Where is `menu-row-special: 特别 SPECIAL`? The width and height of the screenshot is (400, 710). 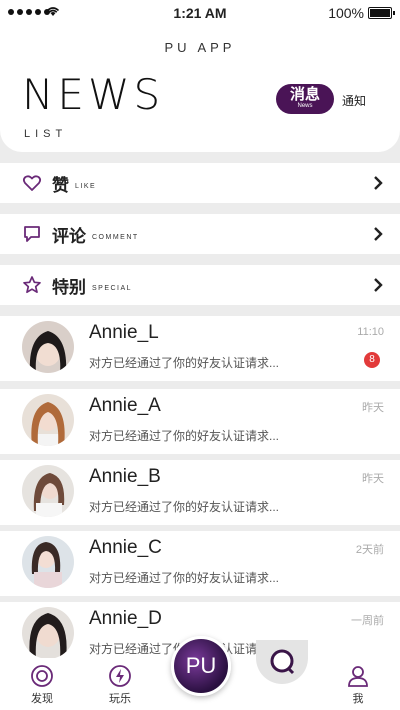 menu-row-special: 特别 SPECIAL is located at coordinates (200, 285).